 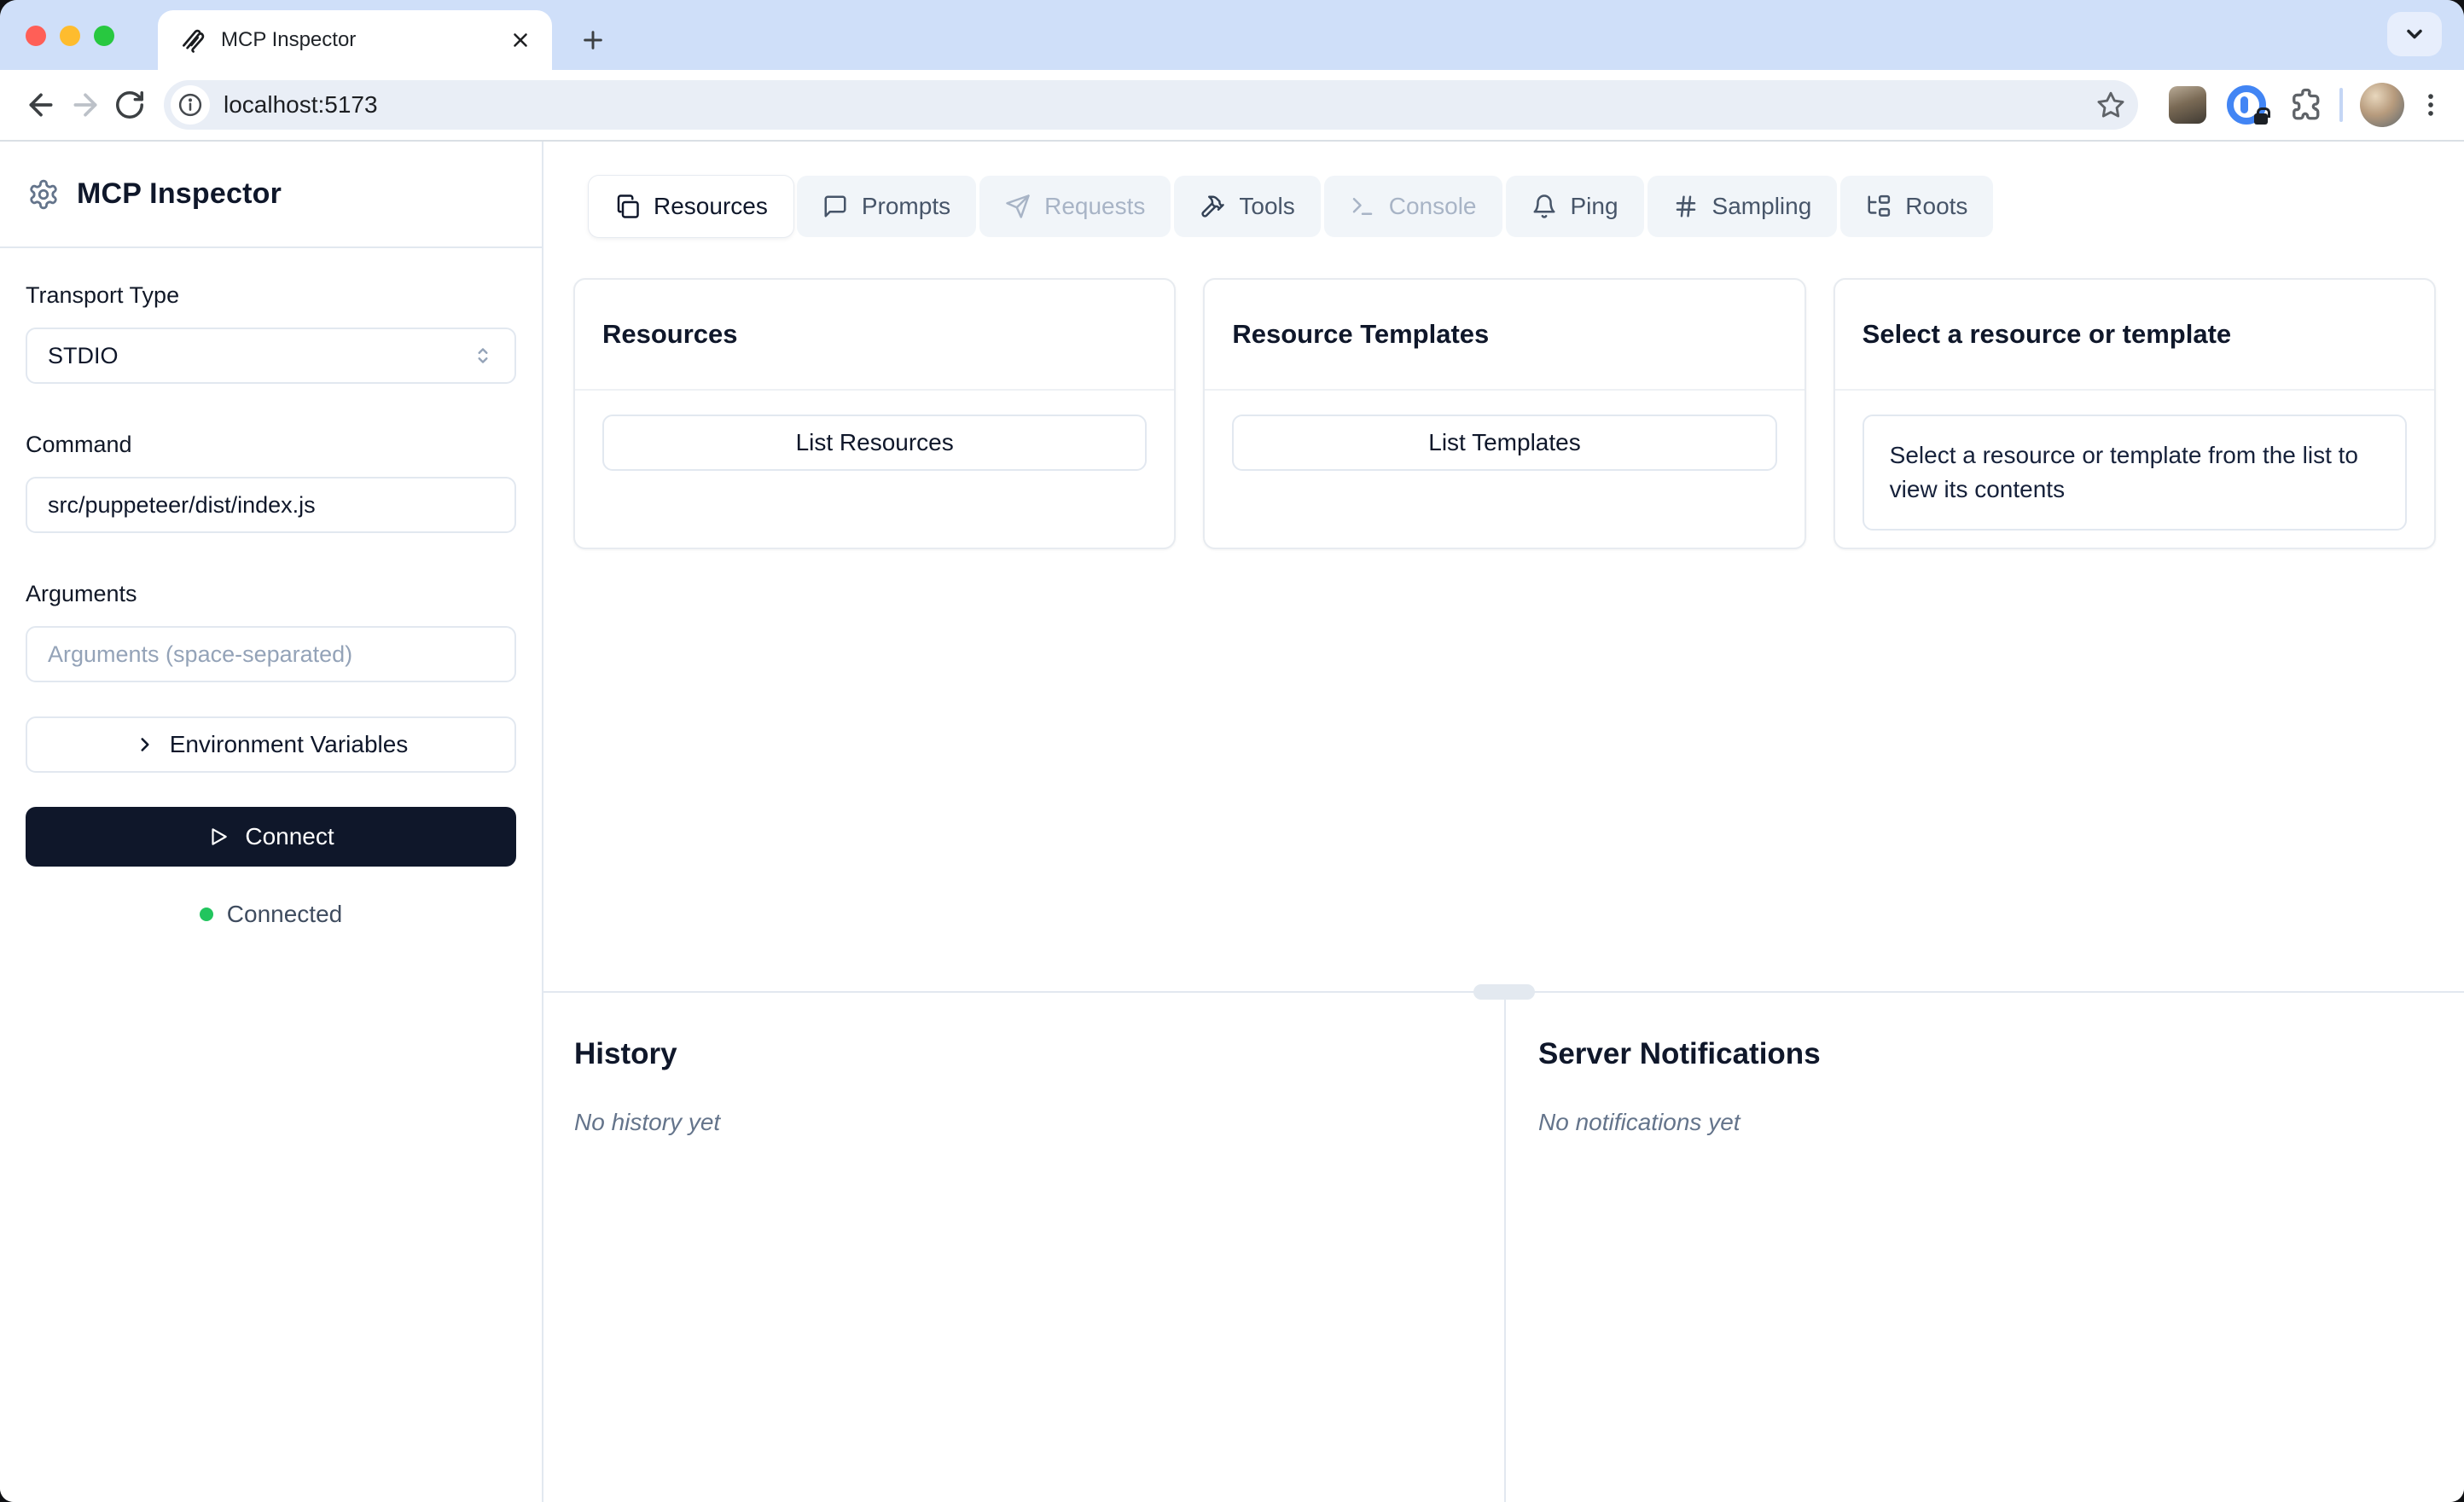 What do you see at coordinates (2304, 105) in the screenshot?
I see `extensions-puzzle-icon` at bounding box center [2304, 105].